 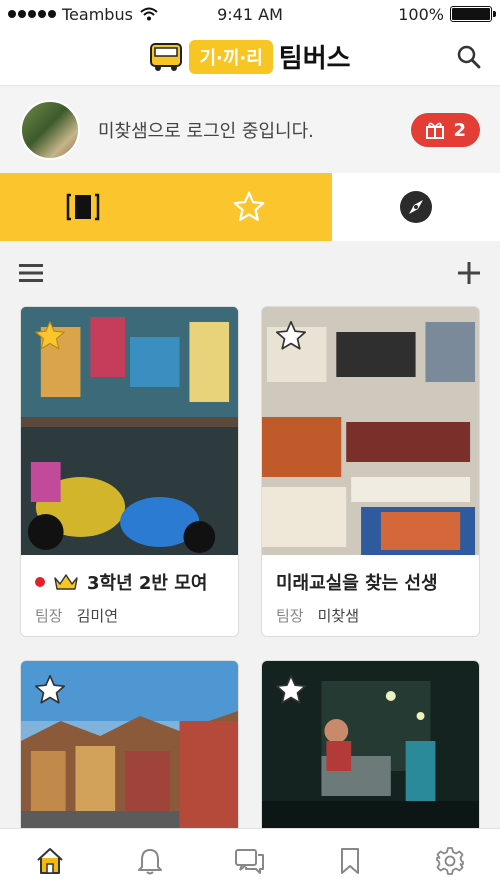 I want to click on star-filled-icon, so click(x=50, y=336).